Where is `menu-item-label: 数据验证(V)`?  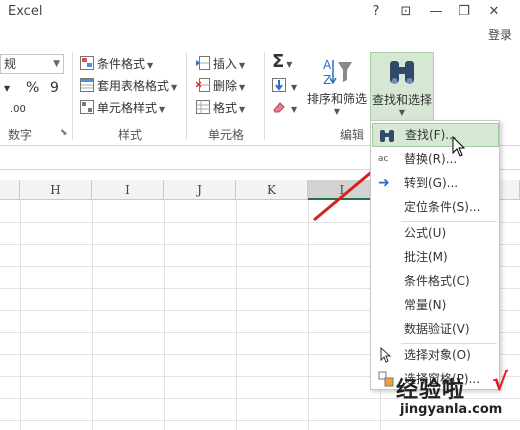 menu-item-label: 数据验证(V) is located at coordinates (437, 329).